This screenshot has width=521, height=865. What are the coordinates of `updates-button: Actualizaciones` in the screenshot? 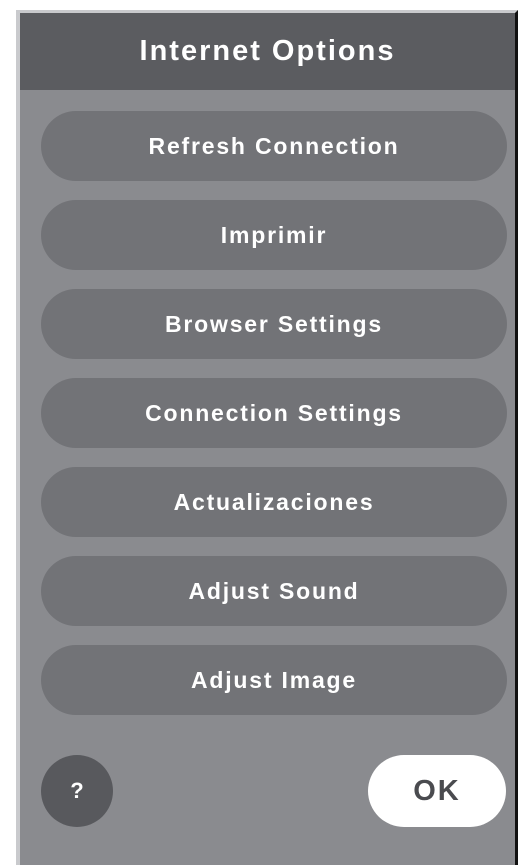 It's located at (274, 502).